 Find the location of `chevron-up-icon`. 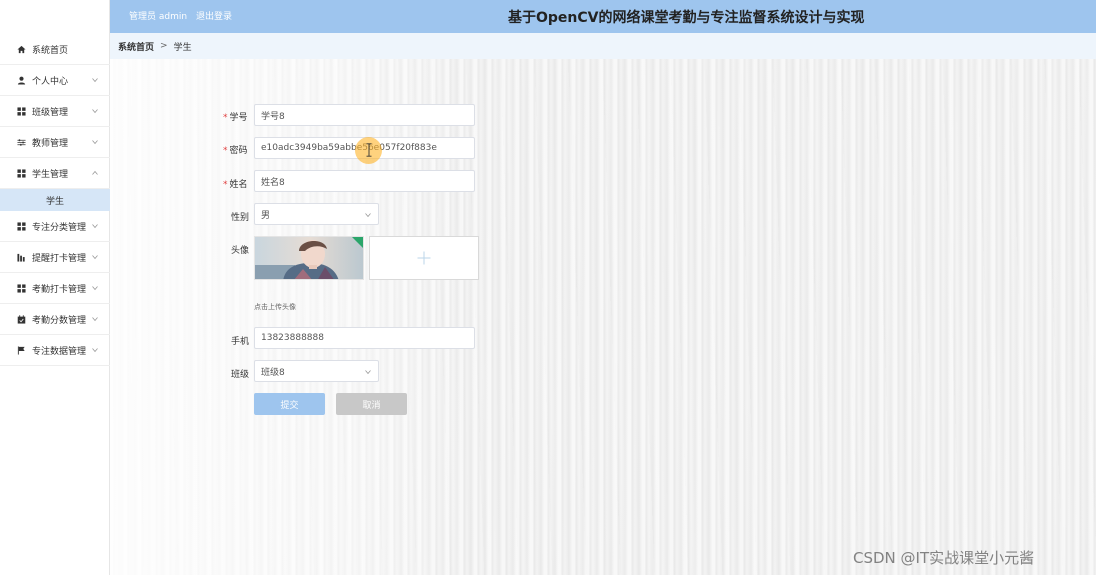

chevron-up-icon is located at coordinates (95, 173).